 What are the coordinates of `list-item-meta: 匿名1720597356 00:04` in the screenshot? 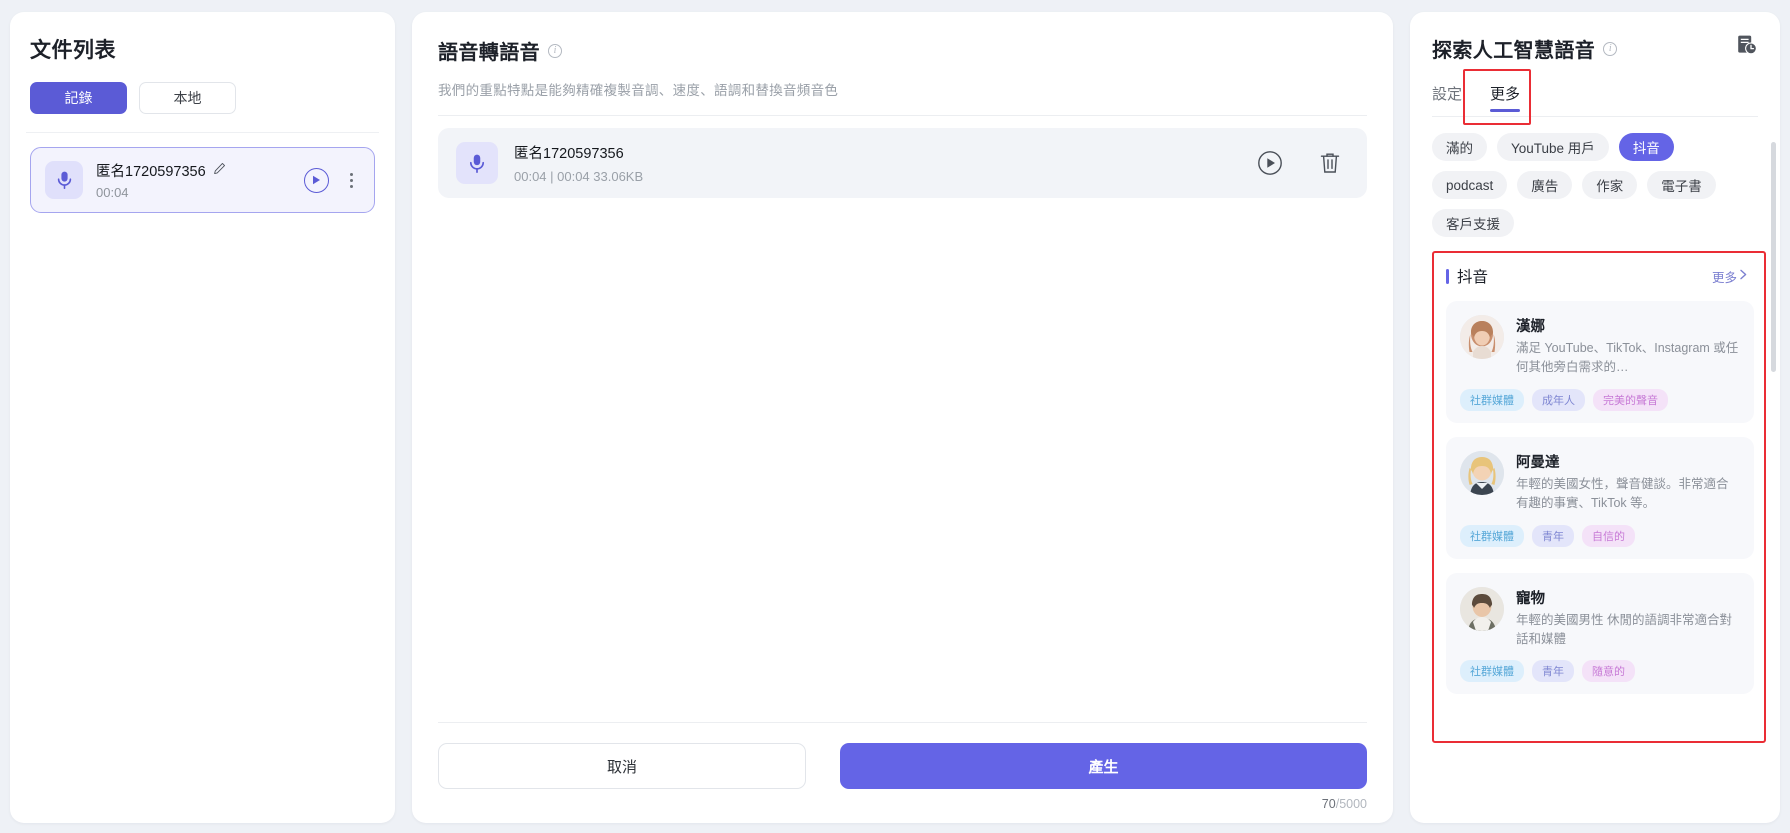 It's located at (193, 180).